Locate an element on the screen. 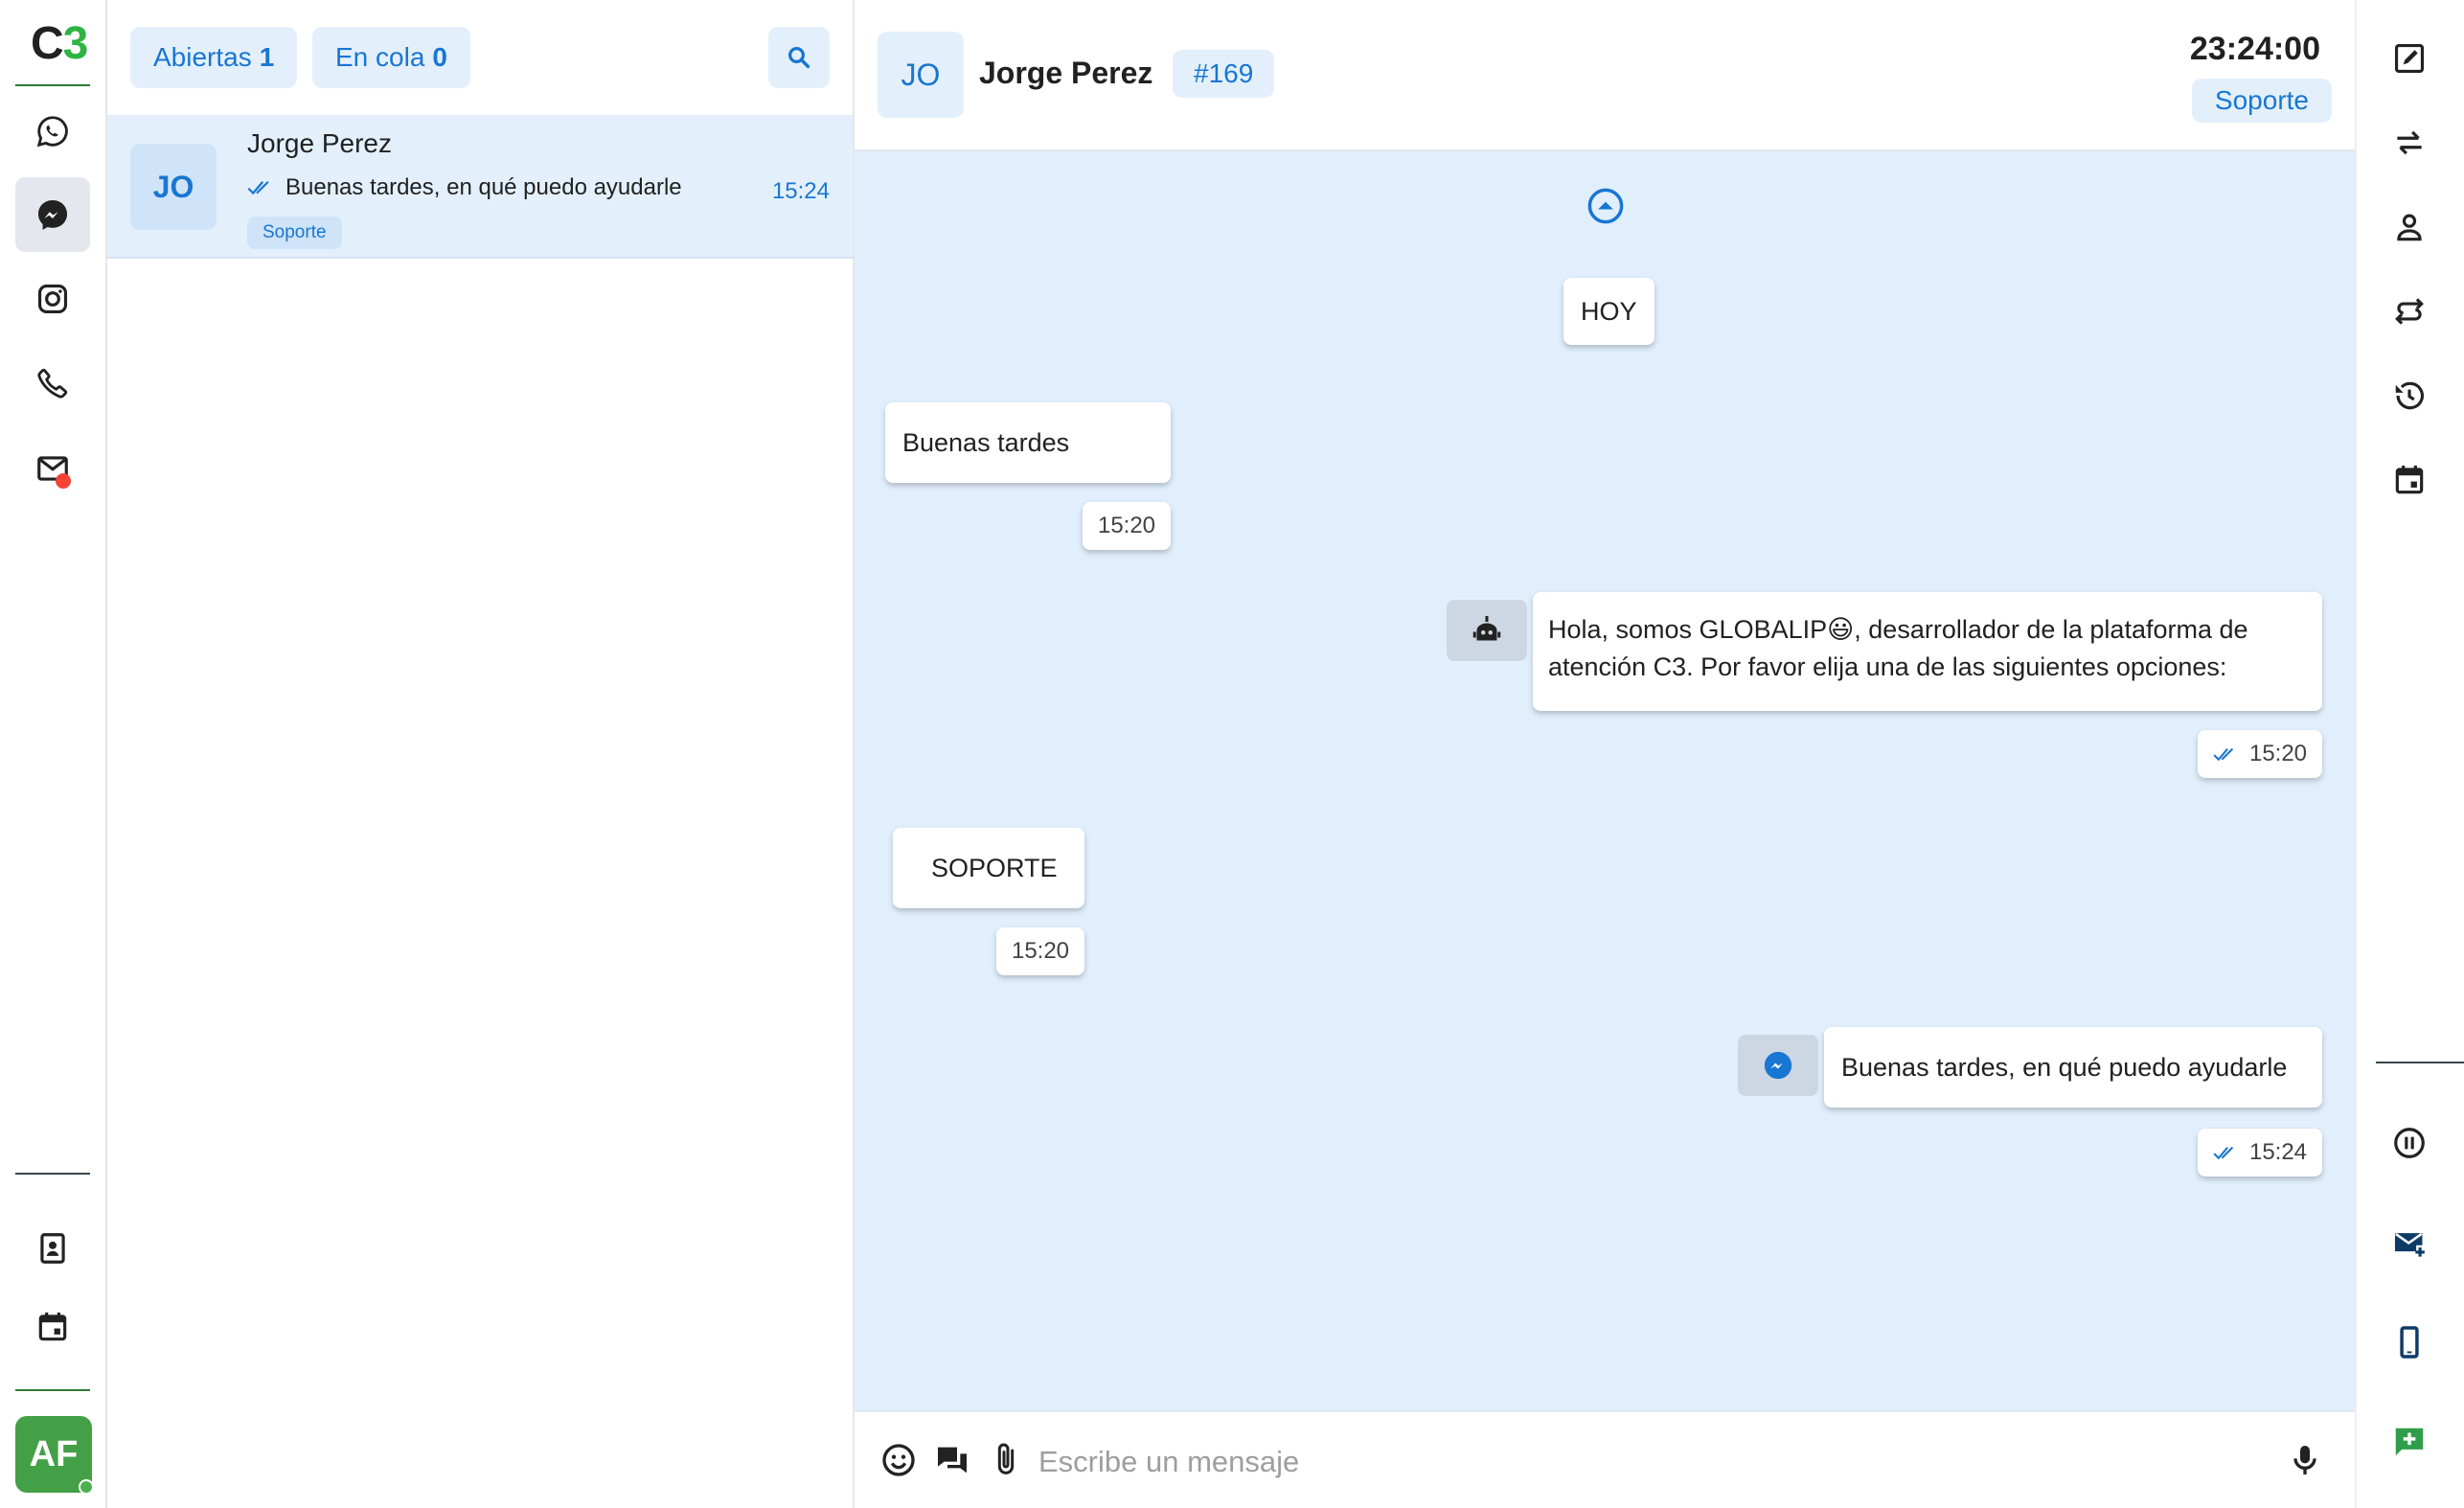 This screenshot has width=2464, height=1508. last-message-preview: Buenas tardes, en qué puedo ayudarle is located at coordinates (464, 187).